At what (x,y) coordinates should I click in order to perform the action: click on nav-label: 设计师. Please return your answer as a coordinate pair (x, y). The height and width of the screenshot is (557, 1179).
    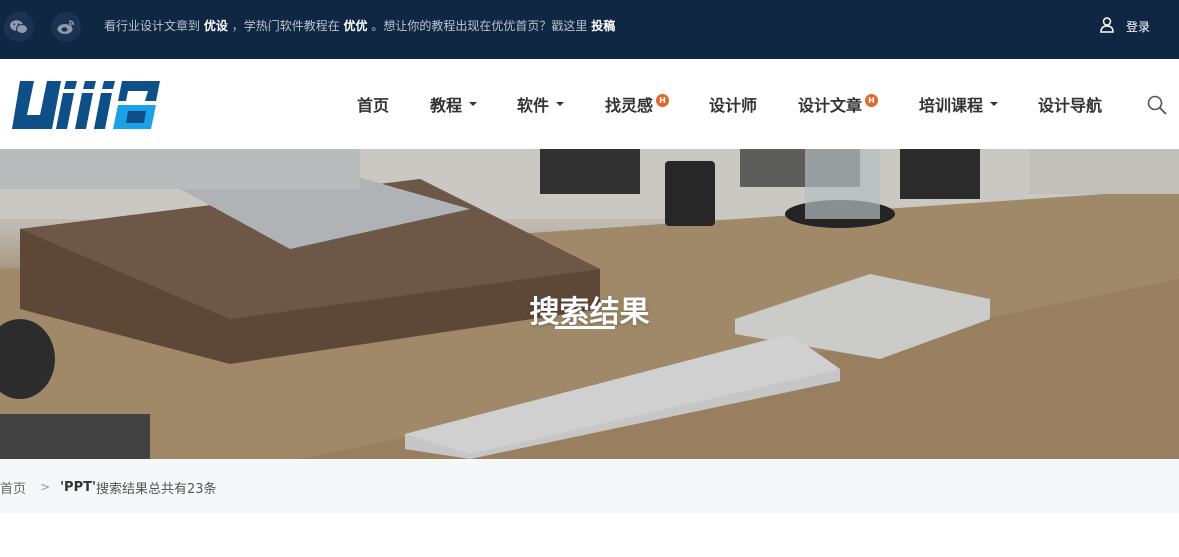
    Looking at the image, I should click on (733, 105).